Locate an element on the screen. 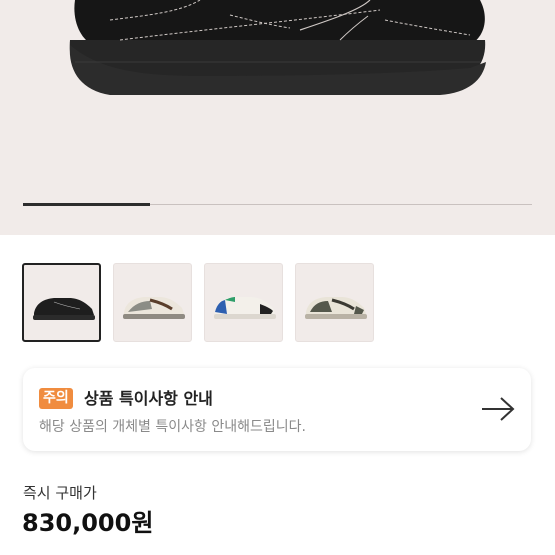  notice-title: 상품 특이사항 안내 is located at coordinates (148, 398).